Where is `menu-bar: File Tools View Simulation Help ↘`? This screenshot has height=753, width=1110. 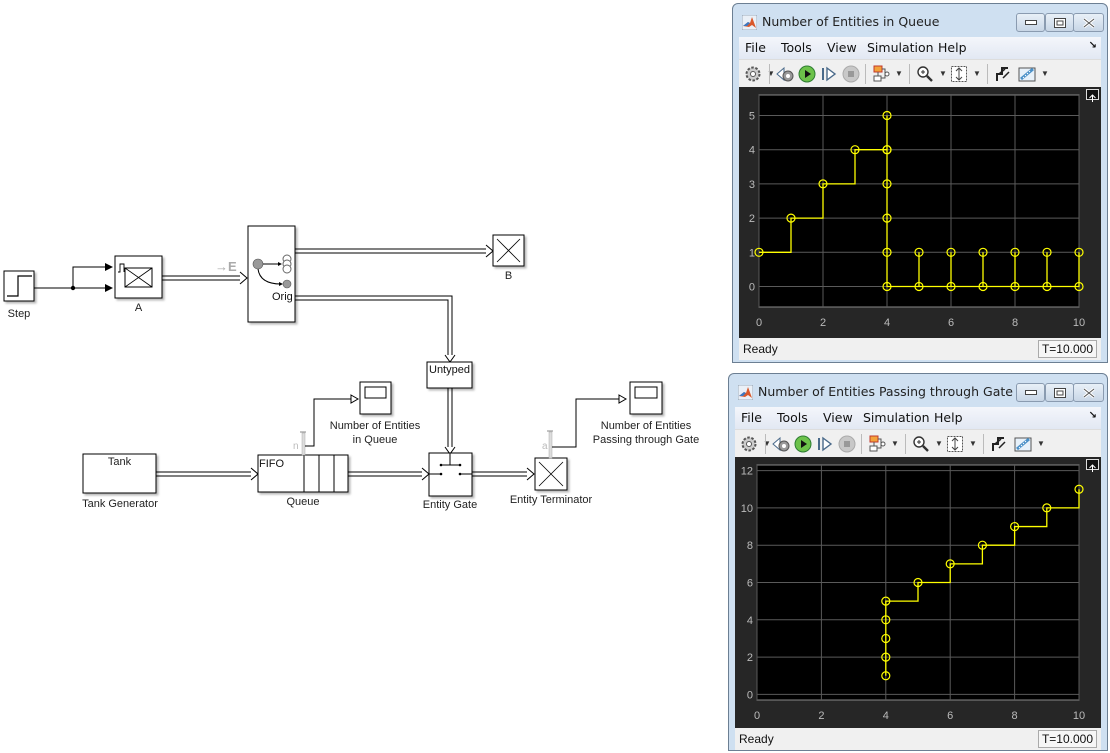
menu-bar: File Tools View Simulation Help ↘ is located at coordinates (918, 418).